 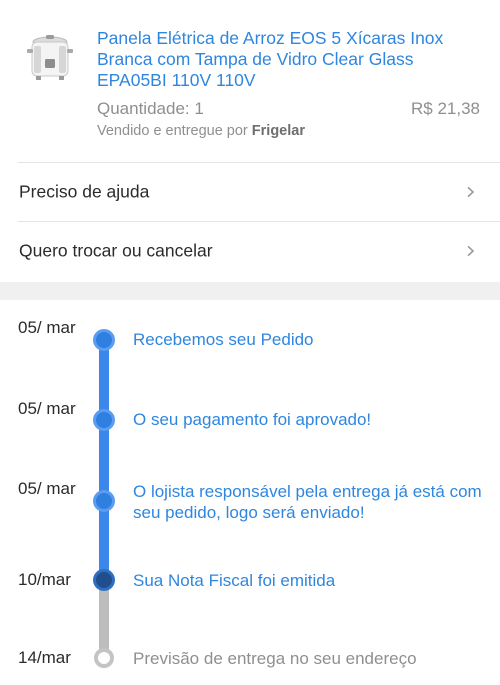 I want to click on step-date: 10/mar, so click(x=44, y=579).